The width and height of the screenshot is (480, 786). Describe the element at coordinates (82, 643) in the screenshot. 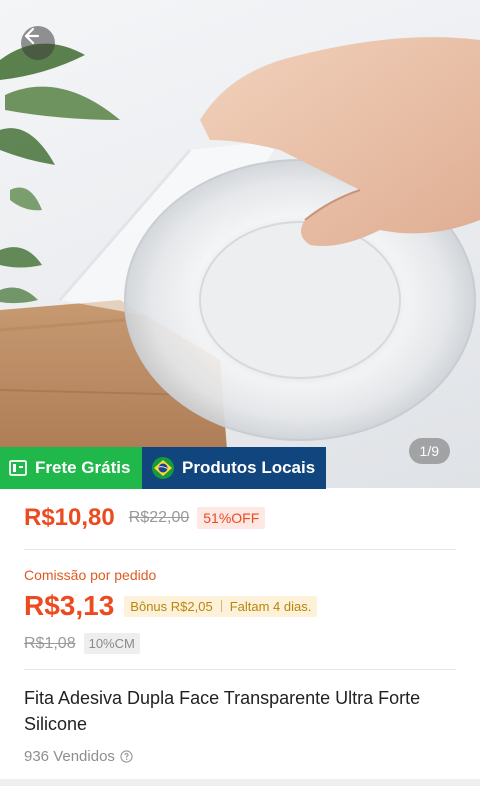

I see `commission-old-row: R$1,08 10%CM` at that location.